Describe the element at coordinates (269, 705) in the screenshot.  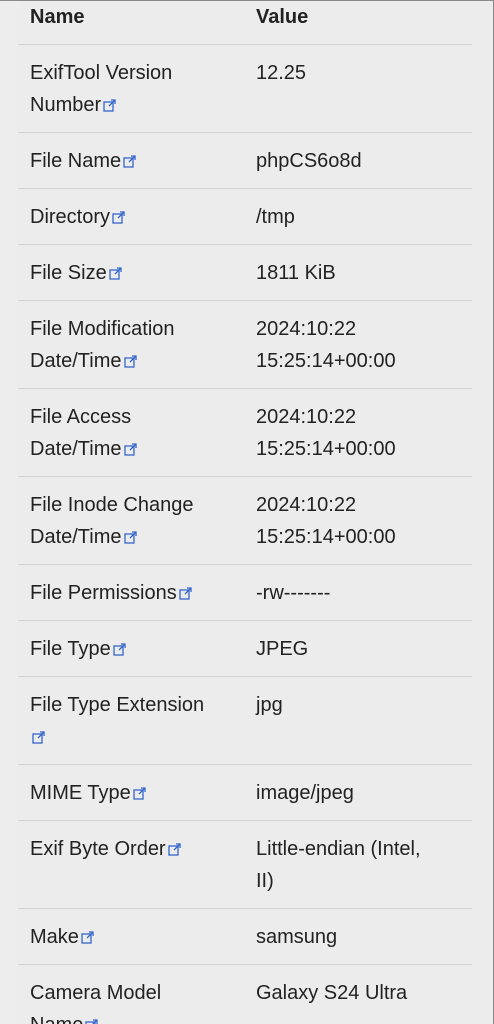
I see `tag-value-text: jpg` at that location.